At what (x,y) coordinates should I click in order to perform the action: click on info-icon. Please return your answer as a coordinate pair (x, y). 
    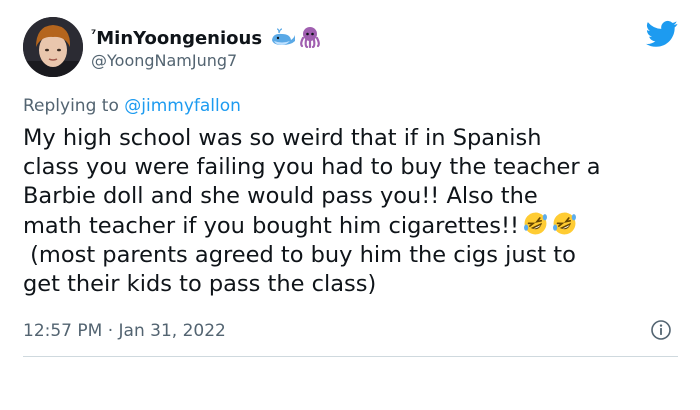
    Looking at the image, I should click on (661, 330).